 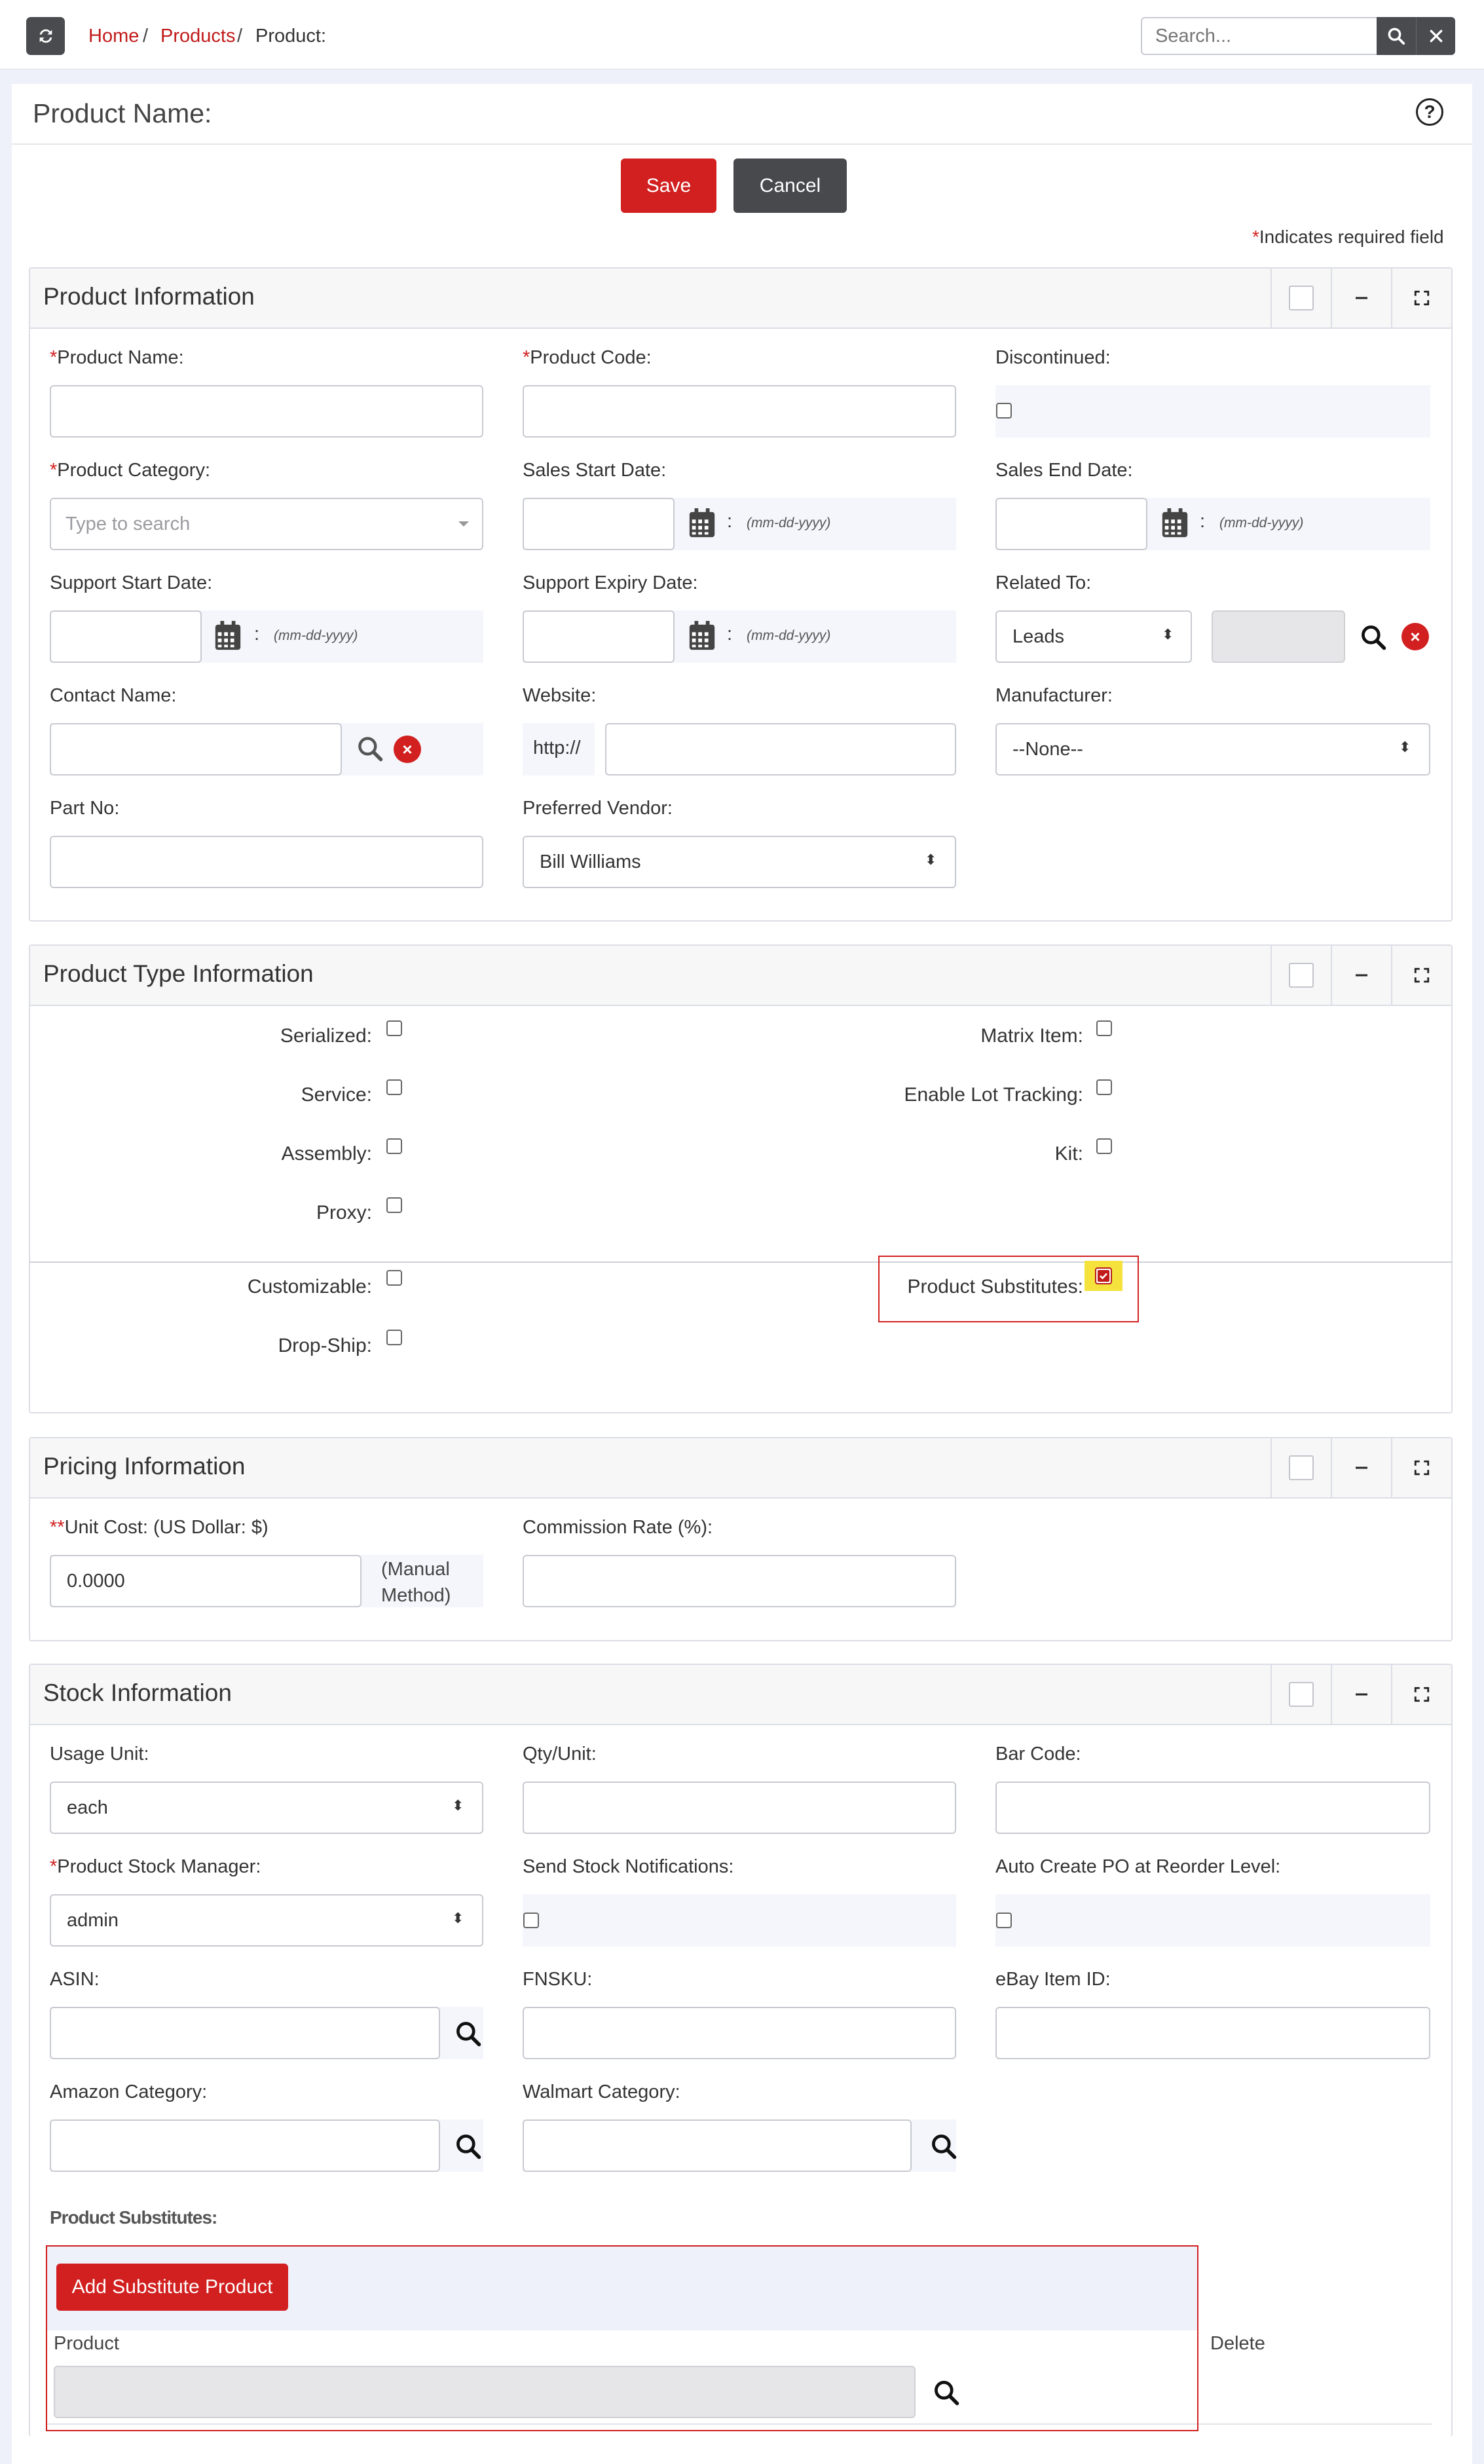 I want to click on checkbox-square-icon, so click(x=1301, y=975).